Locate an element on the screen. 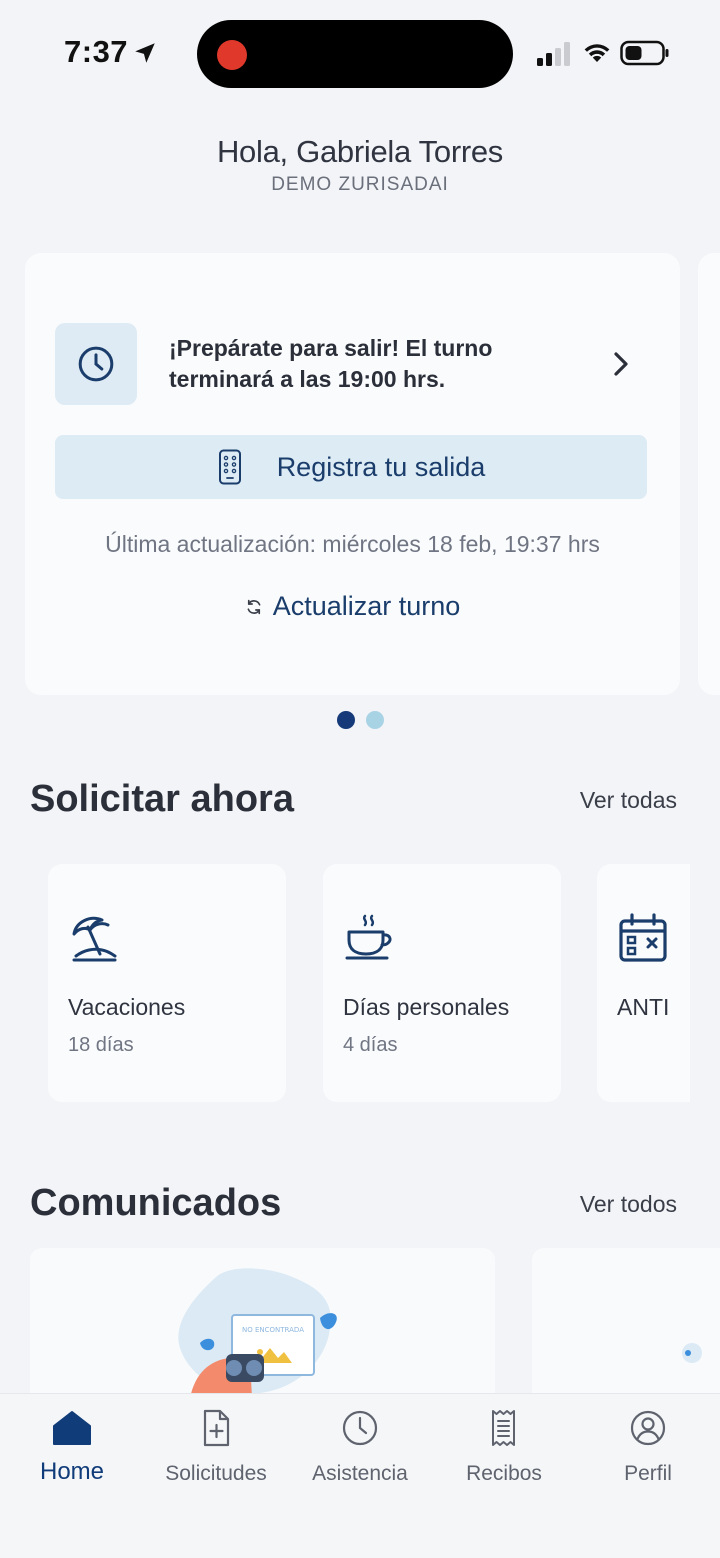  carousel-dot-active is located at coordinates (345, 720).